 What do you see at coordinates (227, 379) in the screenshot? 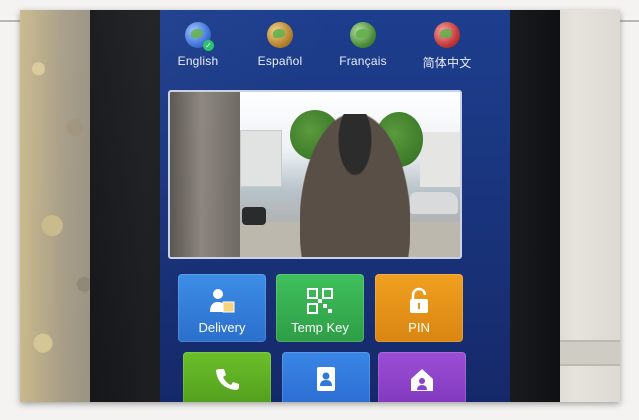
I see `phone-call-icon` at bounding box center [227, 379].